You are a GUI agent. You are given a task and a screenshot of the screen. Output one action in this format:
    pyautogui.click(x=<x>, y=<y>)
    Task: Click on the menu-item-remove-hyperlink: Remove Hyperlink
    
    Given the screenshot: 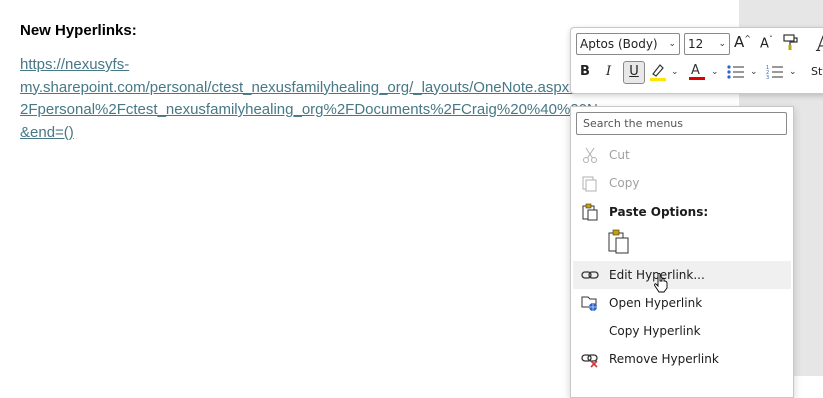 What is the action you would take?
    pyautogui.click(x=682, y=359)
    